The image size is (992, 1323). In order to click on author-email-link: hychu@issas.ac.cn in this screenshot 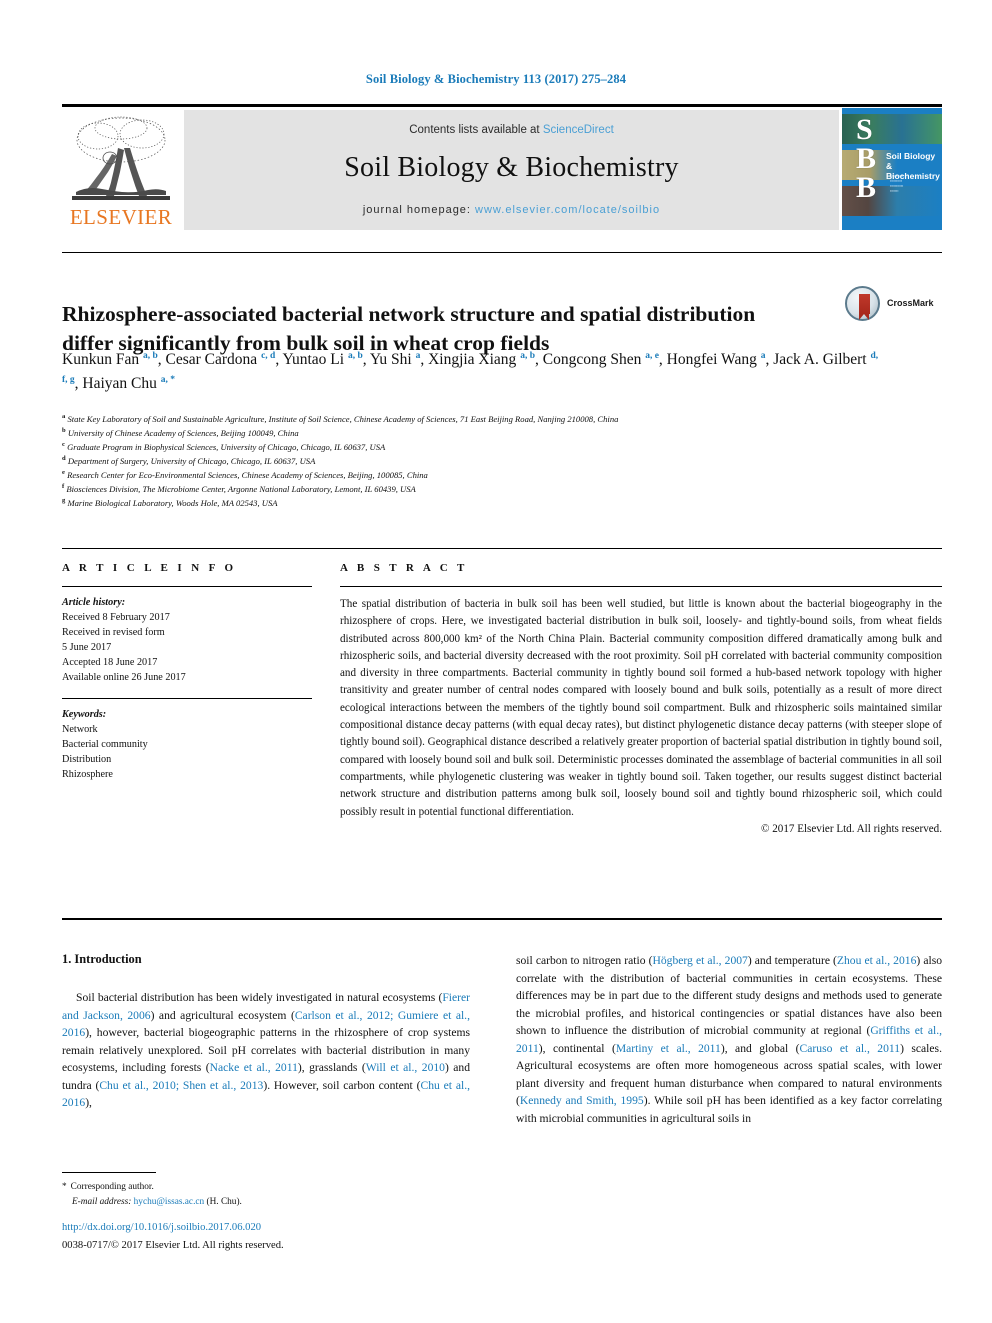, I will do `click(169, 1202)`.